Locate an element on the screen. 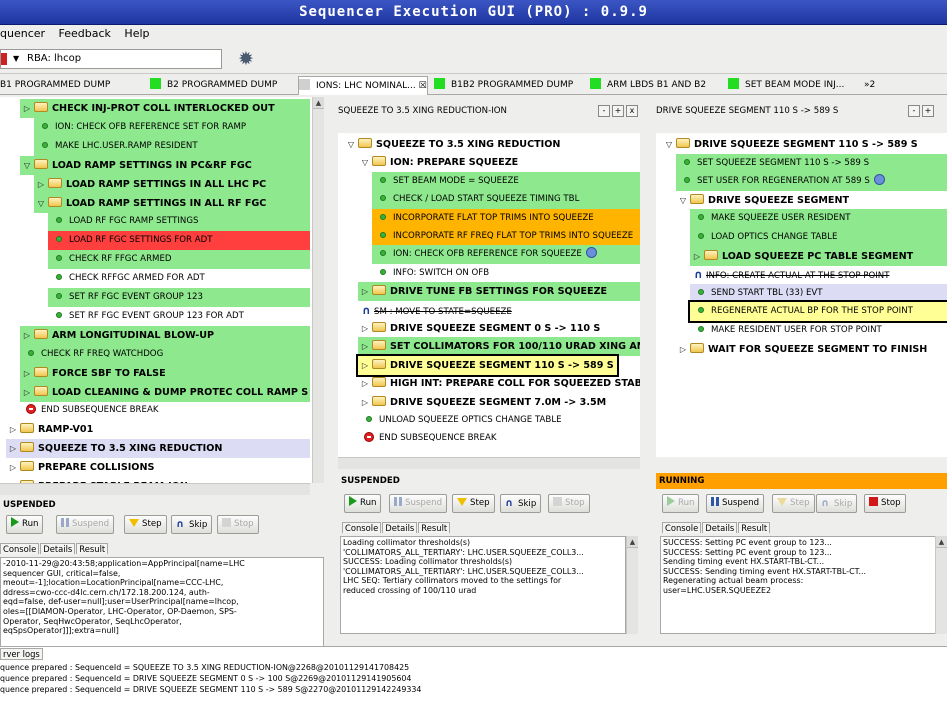 This screenshot has width=947, height=719. tab-details: Details is located at coordinates (720, 527).